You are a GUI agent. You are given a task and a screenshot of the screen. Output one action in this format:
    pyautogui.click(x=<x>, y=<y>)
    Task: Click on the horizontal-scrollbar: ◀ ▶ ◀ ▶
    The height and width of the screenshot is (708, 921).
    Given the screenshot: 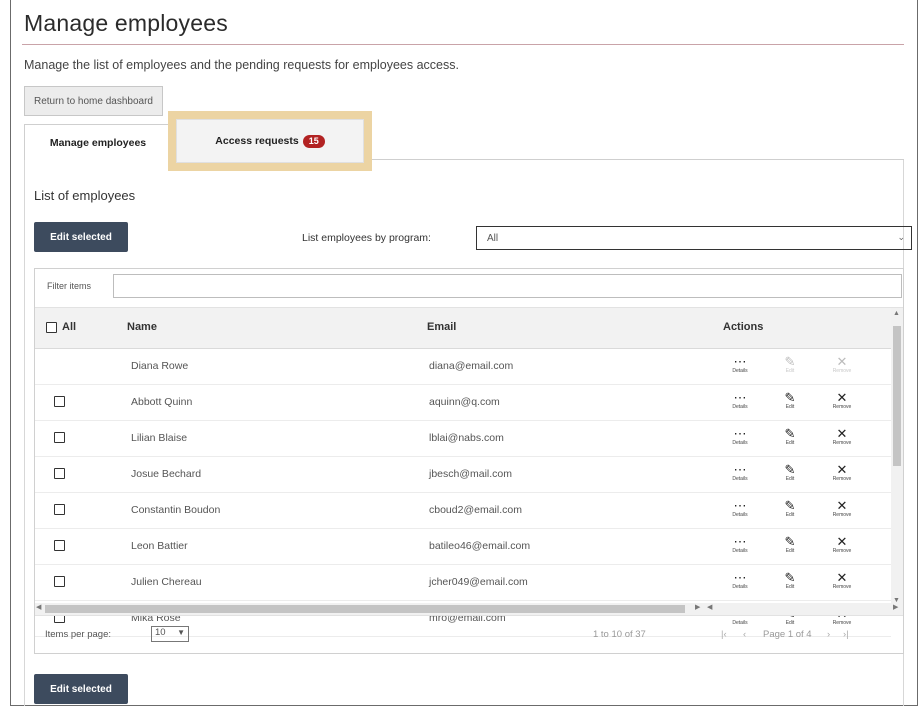 What is the action you would take?
    pyautogui.click(x=469, y=609)
    